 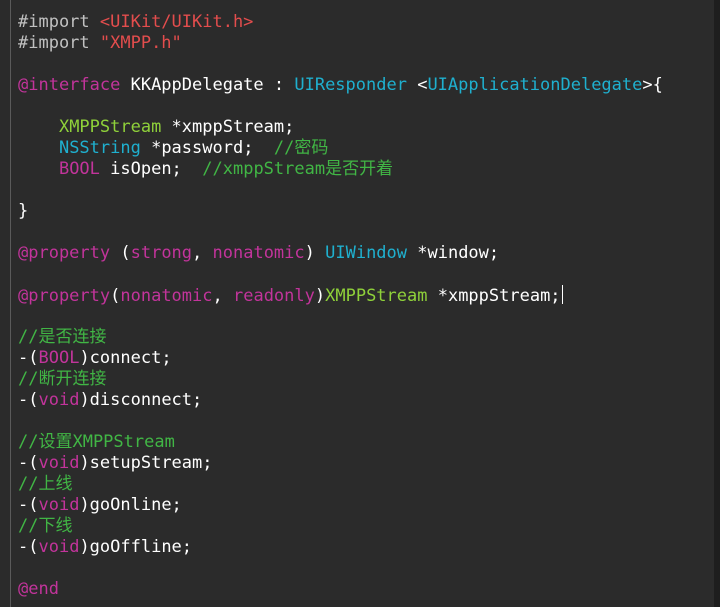 I want to click on code-token-type: UIResponder, so click(x=350, y=85).